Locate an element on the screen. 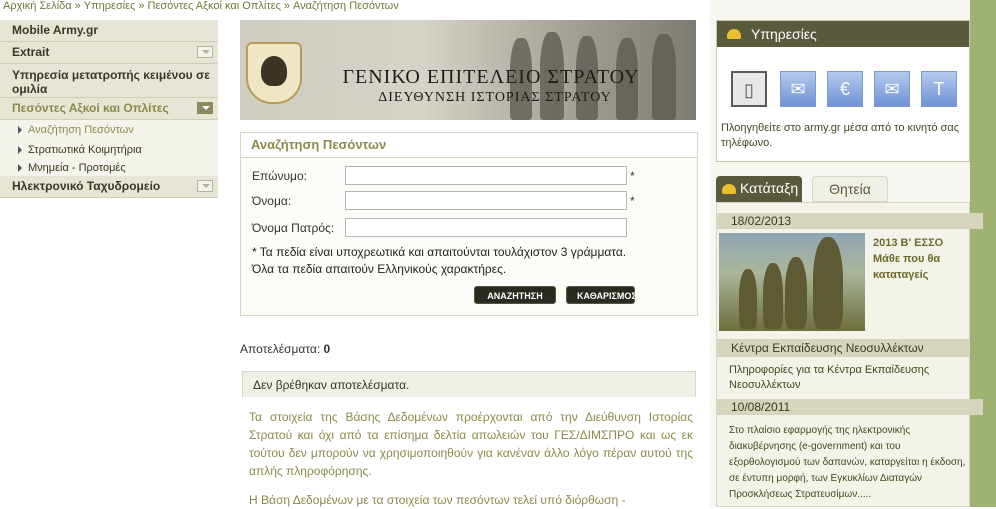  news-date: 18/02/2013 is located at coordinates (850, 221).